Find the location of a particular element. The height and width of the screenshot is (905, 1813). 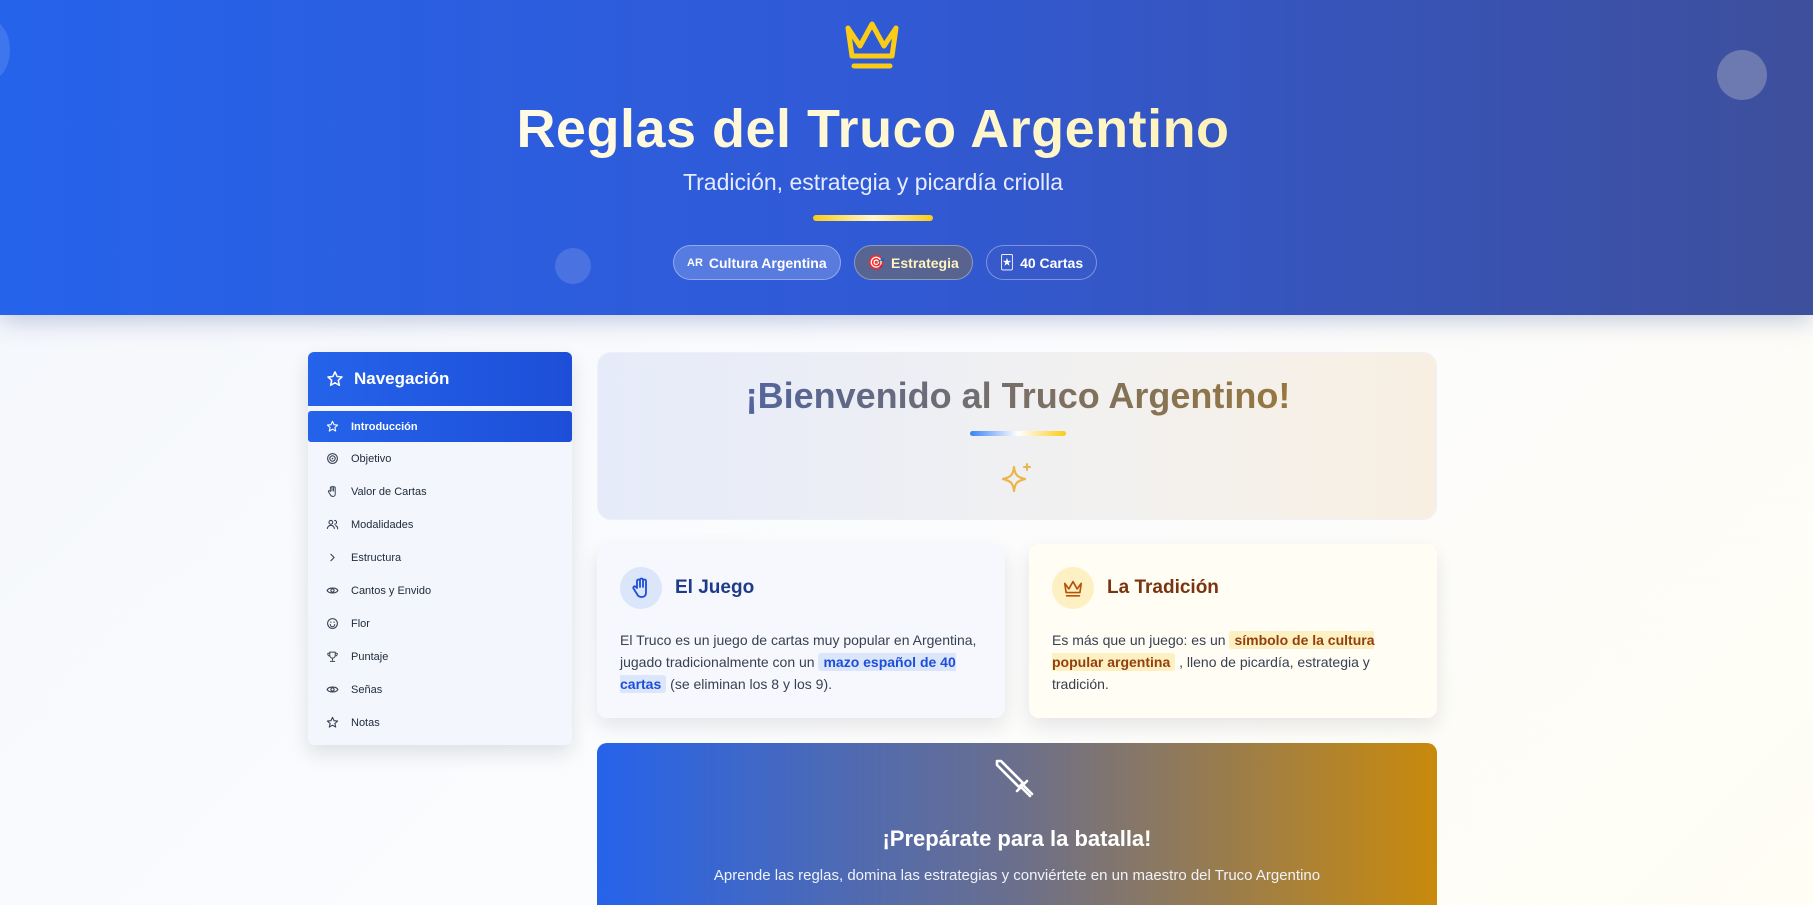

title-divider is located at coordinates (873, 218).